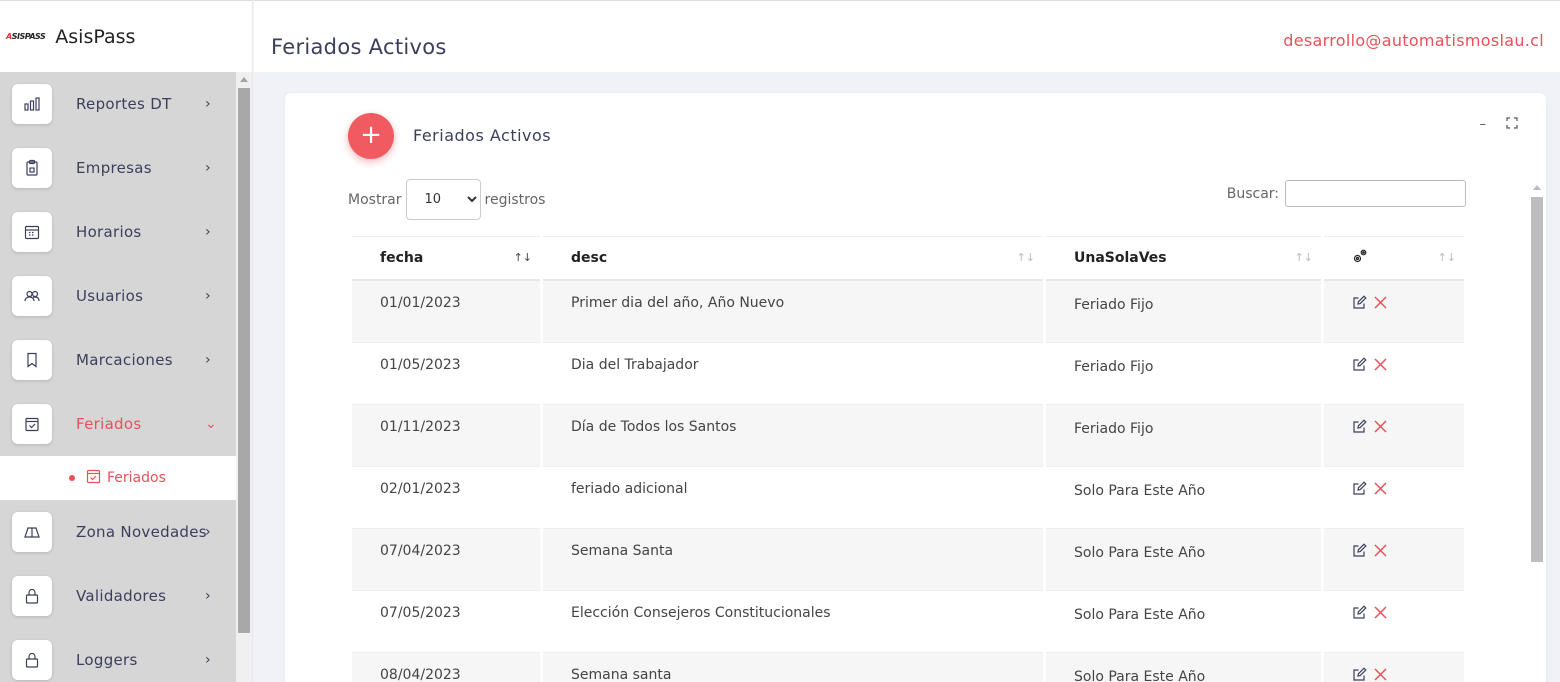  Describe the element at coordinates (1413, 40) in the screenshot. I see `user-email-link: desarrollo@automatismoslau.cl` at that location.